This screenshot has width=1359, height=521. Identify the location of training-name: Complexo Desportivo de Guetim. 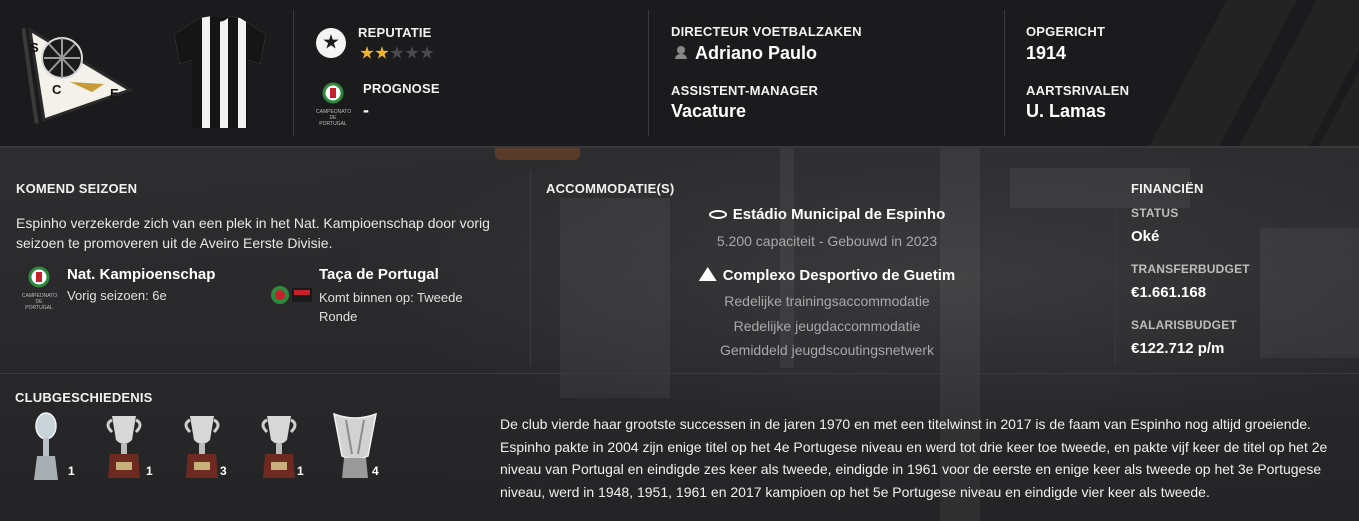
(839, 275).